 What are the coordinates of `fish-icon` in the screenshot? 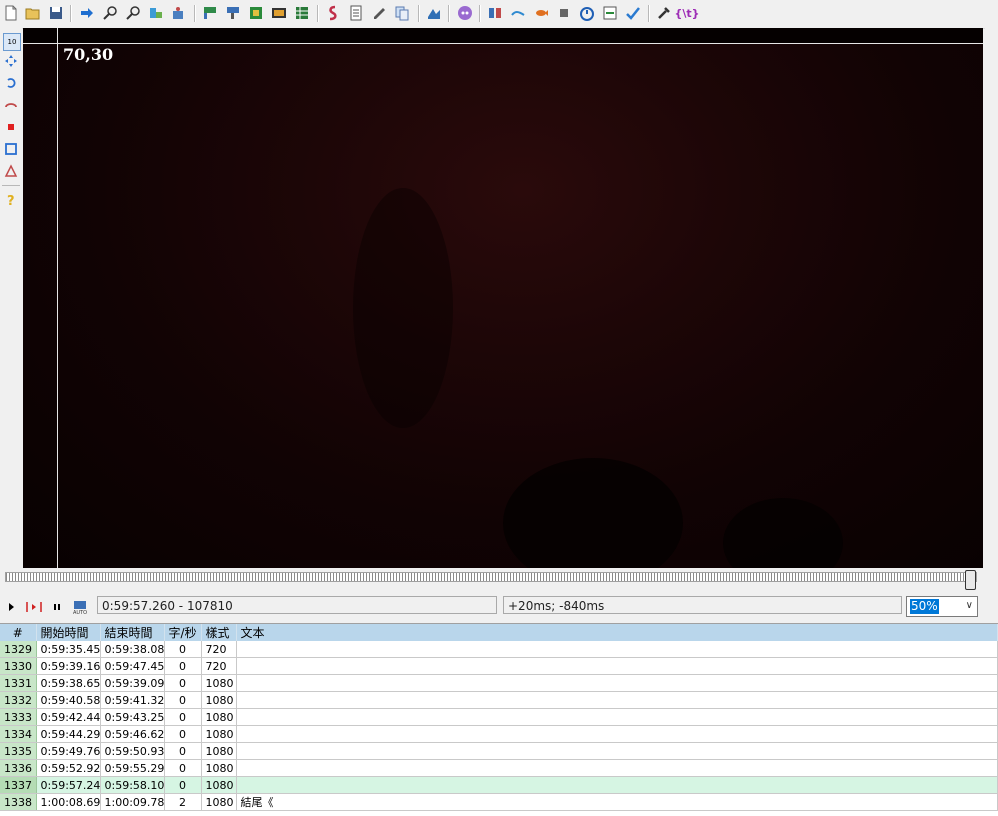 It's located at (541, 13).